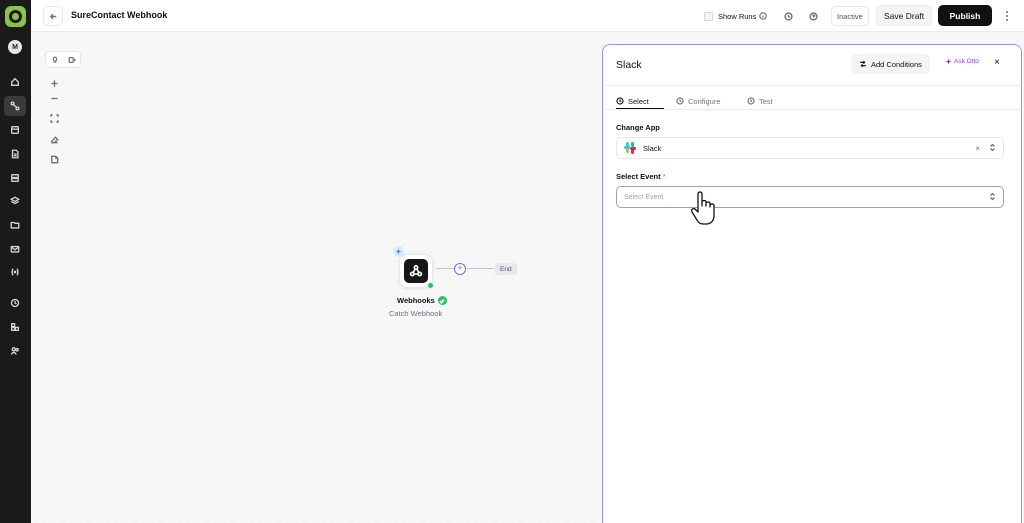  I want to click on help-button, so click(813, 16).